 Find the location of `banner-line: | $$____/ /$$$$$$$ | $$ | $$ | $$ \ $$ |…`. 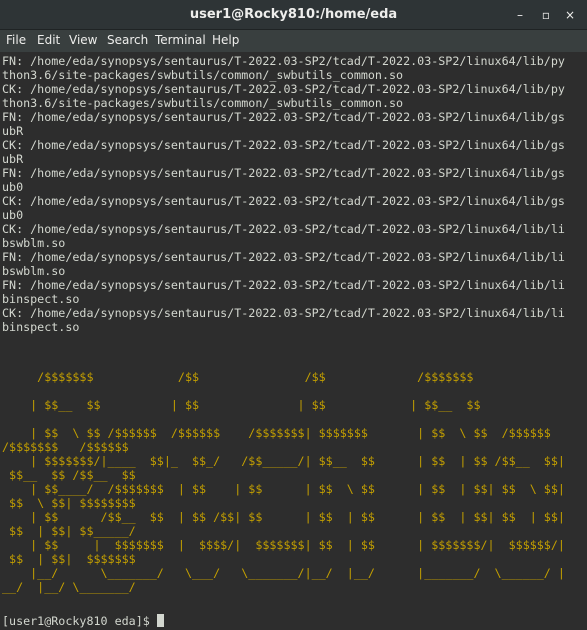

banner-line: | $$____/ /$$$$$$$ | $$ | $$ | $$ \ $$ |… is located at coordinates (283, 489).